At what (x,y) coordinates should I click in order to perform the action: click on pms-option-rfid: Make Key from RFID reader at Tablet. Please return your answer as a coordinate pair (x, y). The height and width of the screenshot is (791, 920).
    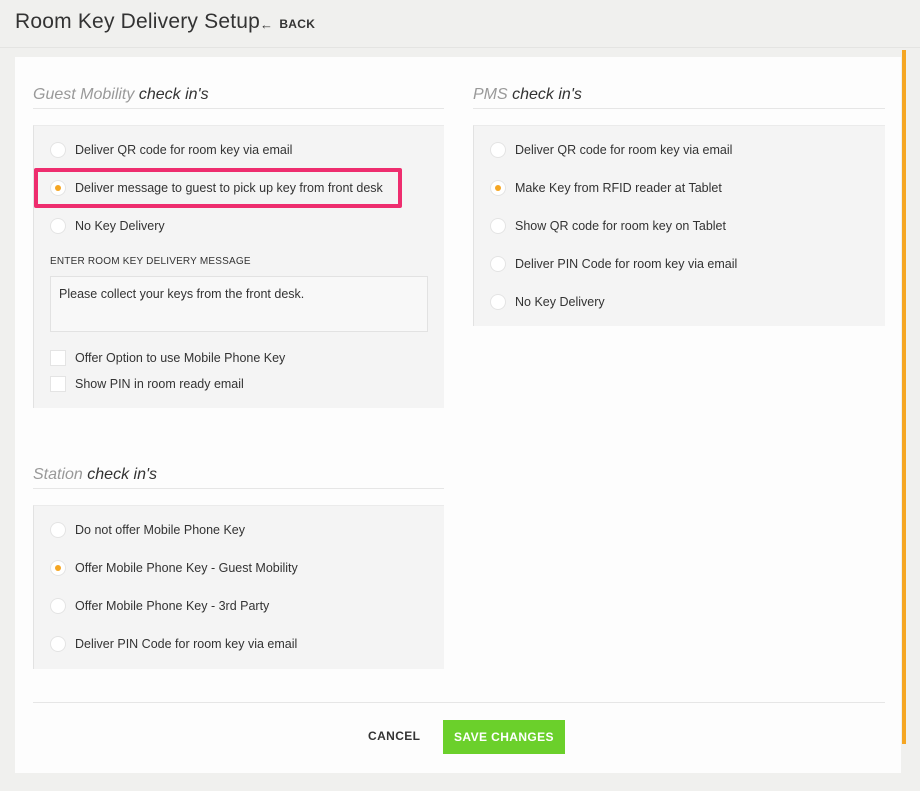
    Looking at the image, I should click on (606, 188).